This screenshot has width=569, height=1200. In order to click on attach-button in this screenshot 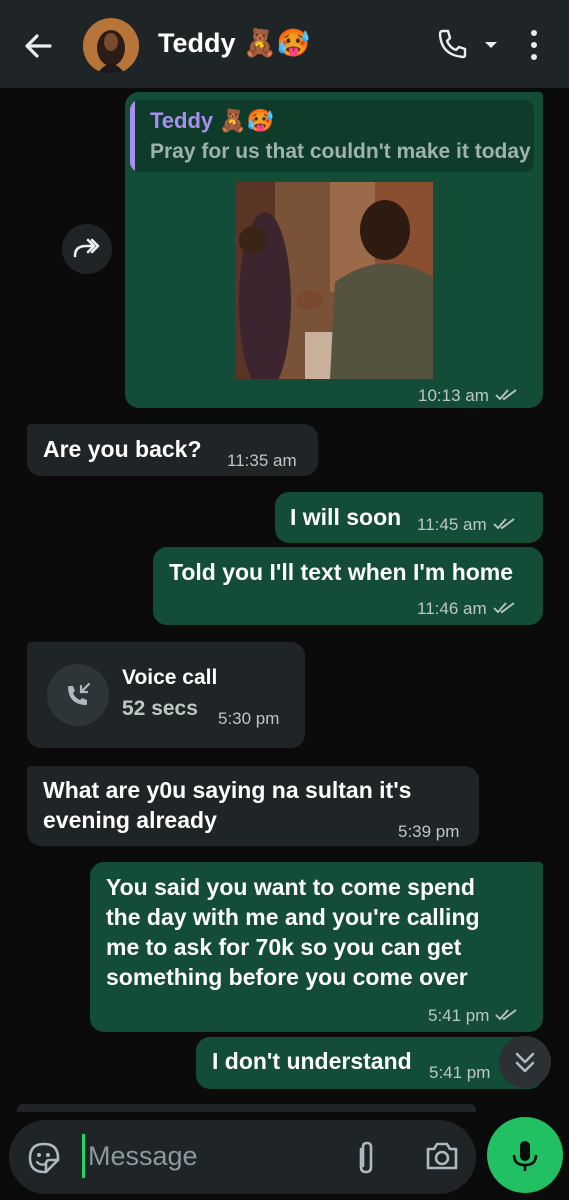, I will do `click(366, 1158)`.